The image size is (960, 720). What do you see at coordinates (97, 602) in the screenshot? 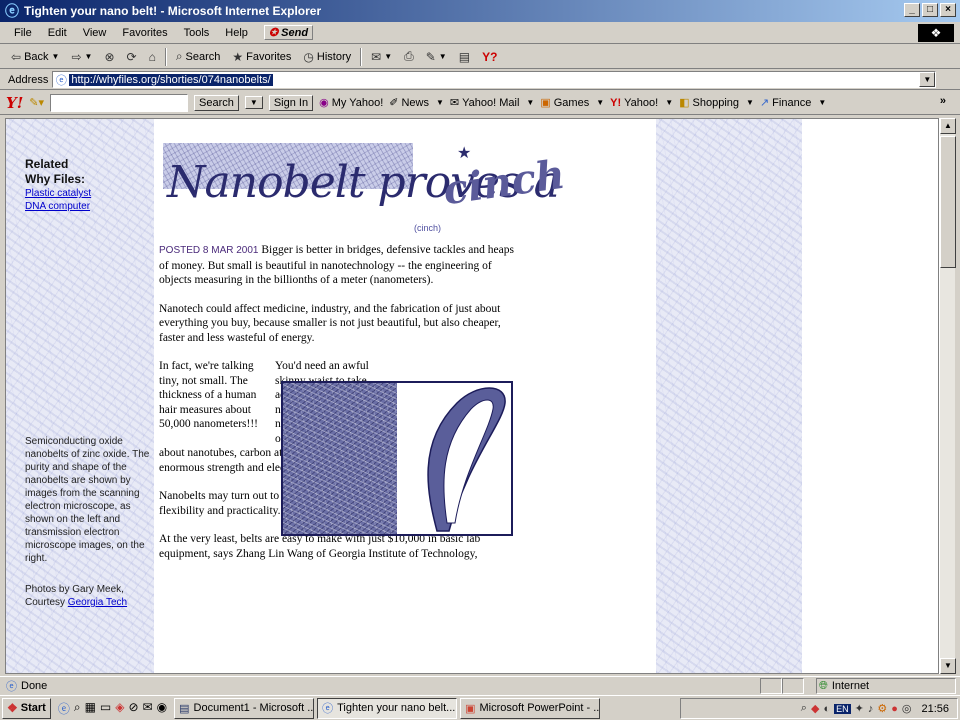
I see `link-georgia-tech: Georgia Tech` at bounding box center [97, 602].